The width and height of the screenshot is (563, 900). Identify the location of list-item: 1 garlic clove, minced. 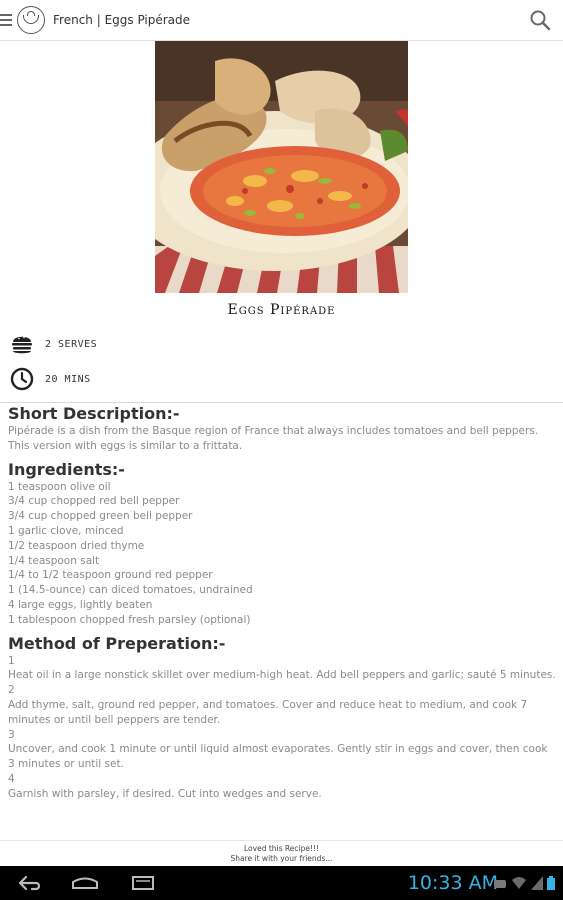
(66, 530).